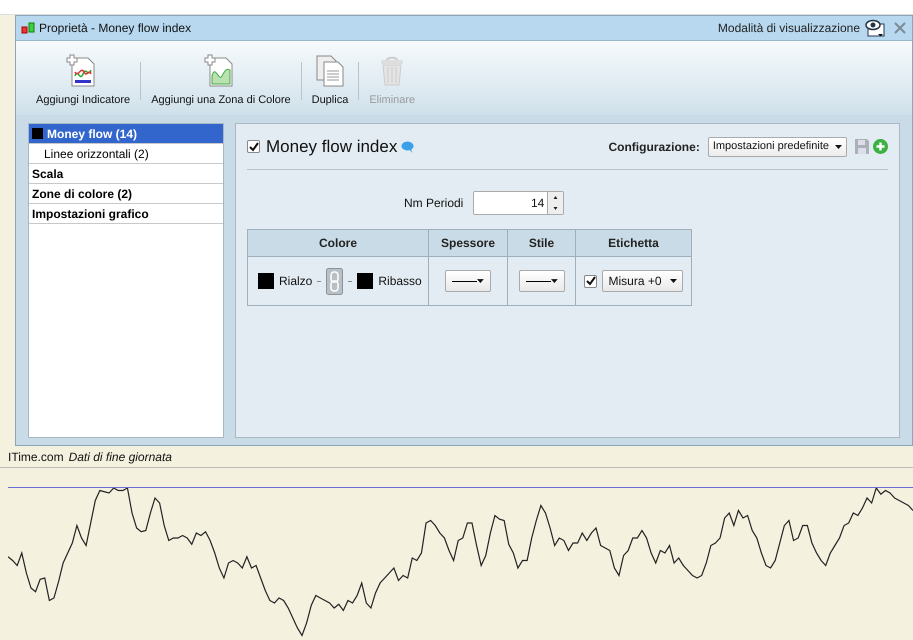  Describe the element at coordinates (789, 28) in the screenshot. I see `view-mode-label: Modalità di visualizzazione` at that location.